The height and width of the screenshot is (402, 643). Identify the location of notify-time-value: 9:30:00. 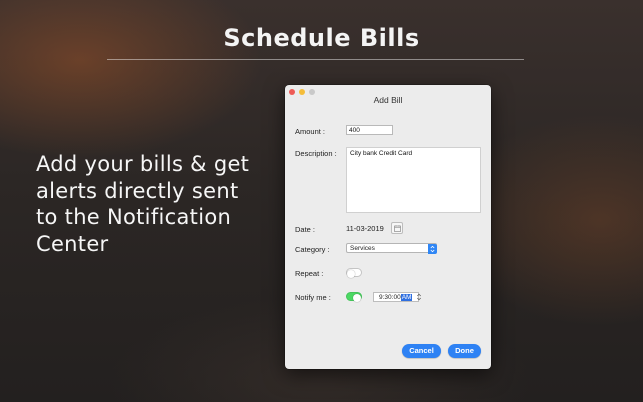
(390, 297).